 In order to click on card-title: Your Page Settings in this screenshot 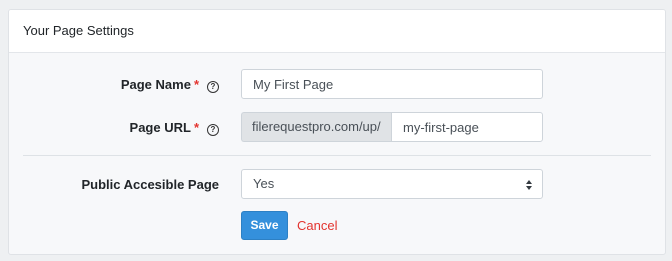, I will do `click(78, 30)`.